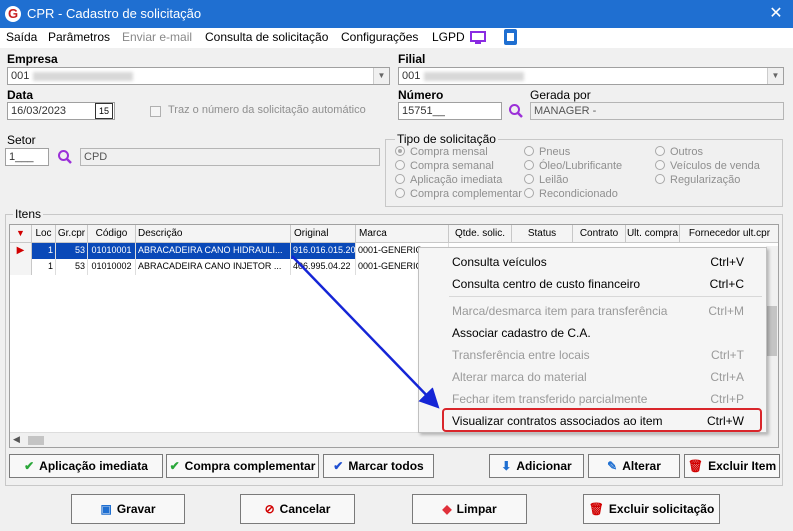 The image size is (793, 531). Describe the element at coordinates (506, 466) in the screenshot. I see `add-icon: ⬇` at that location.